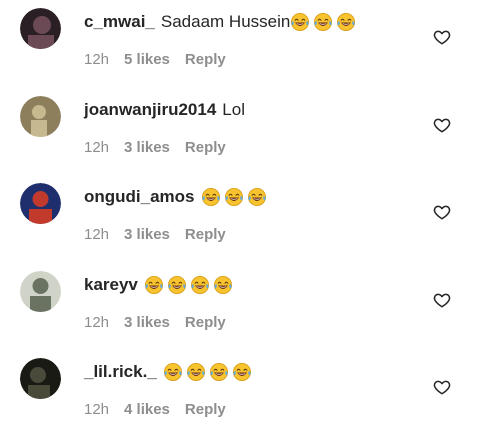  What do you see at coordinates (225, 21) in the screenshot?
I see `comment-text: Sadaam Hussein` at bounding box center [225, 21].